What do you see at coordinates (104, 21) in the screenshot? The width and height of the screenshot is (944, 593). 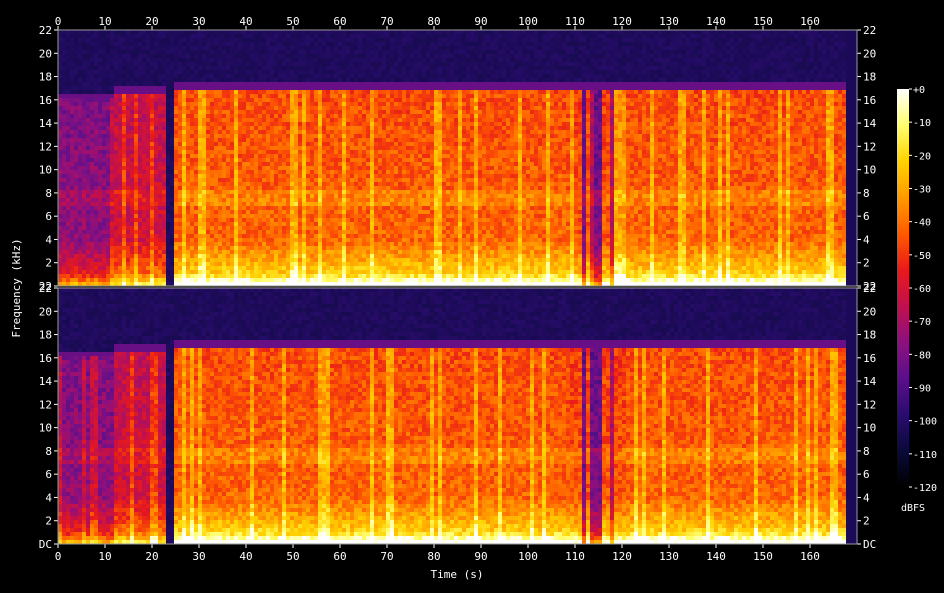 I see `x-tick-label: 10` at bounding box center [104, 21].